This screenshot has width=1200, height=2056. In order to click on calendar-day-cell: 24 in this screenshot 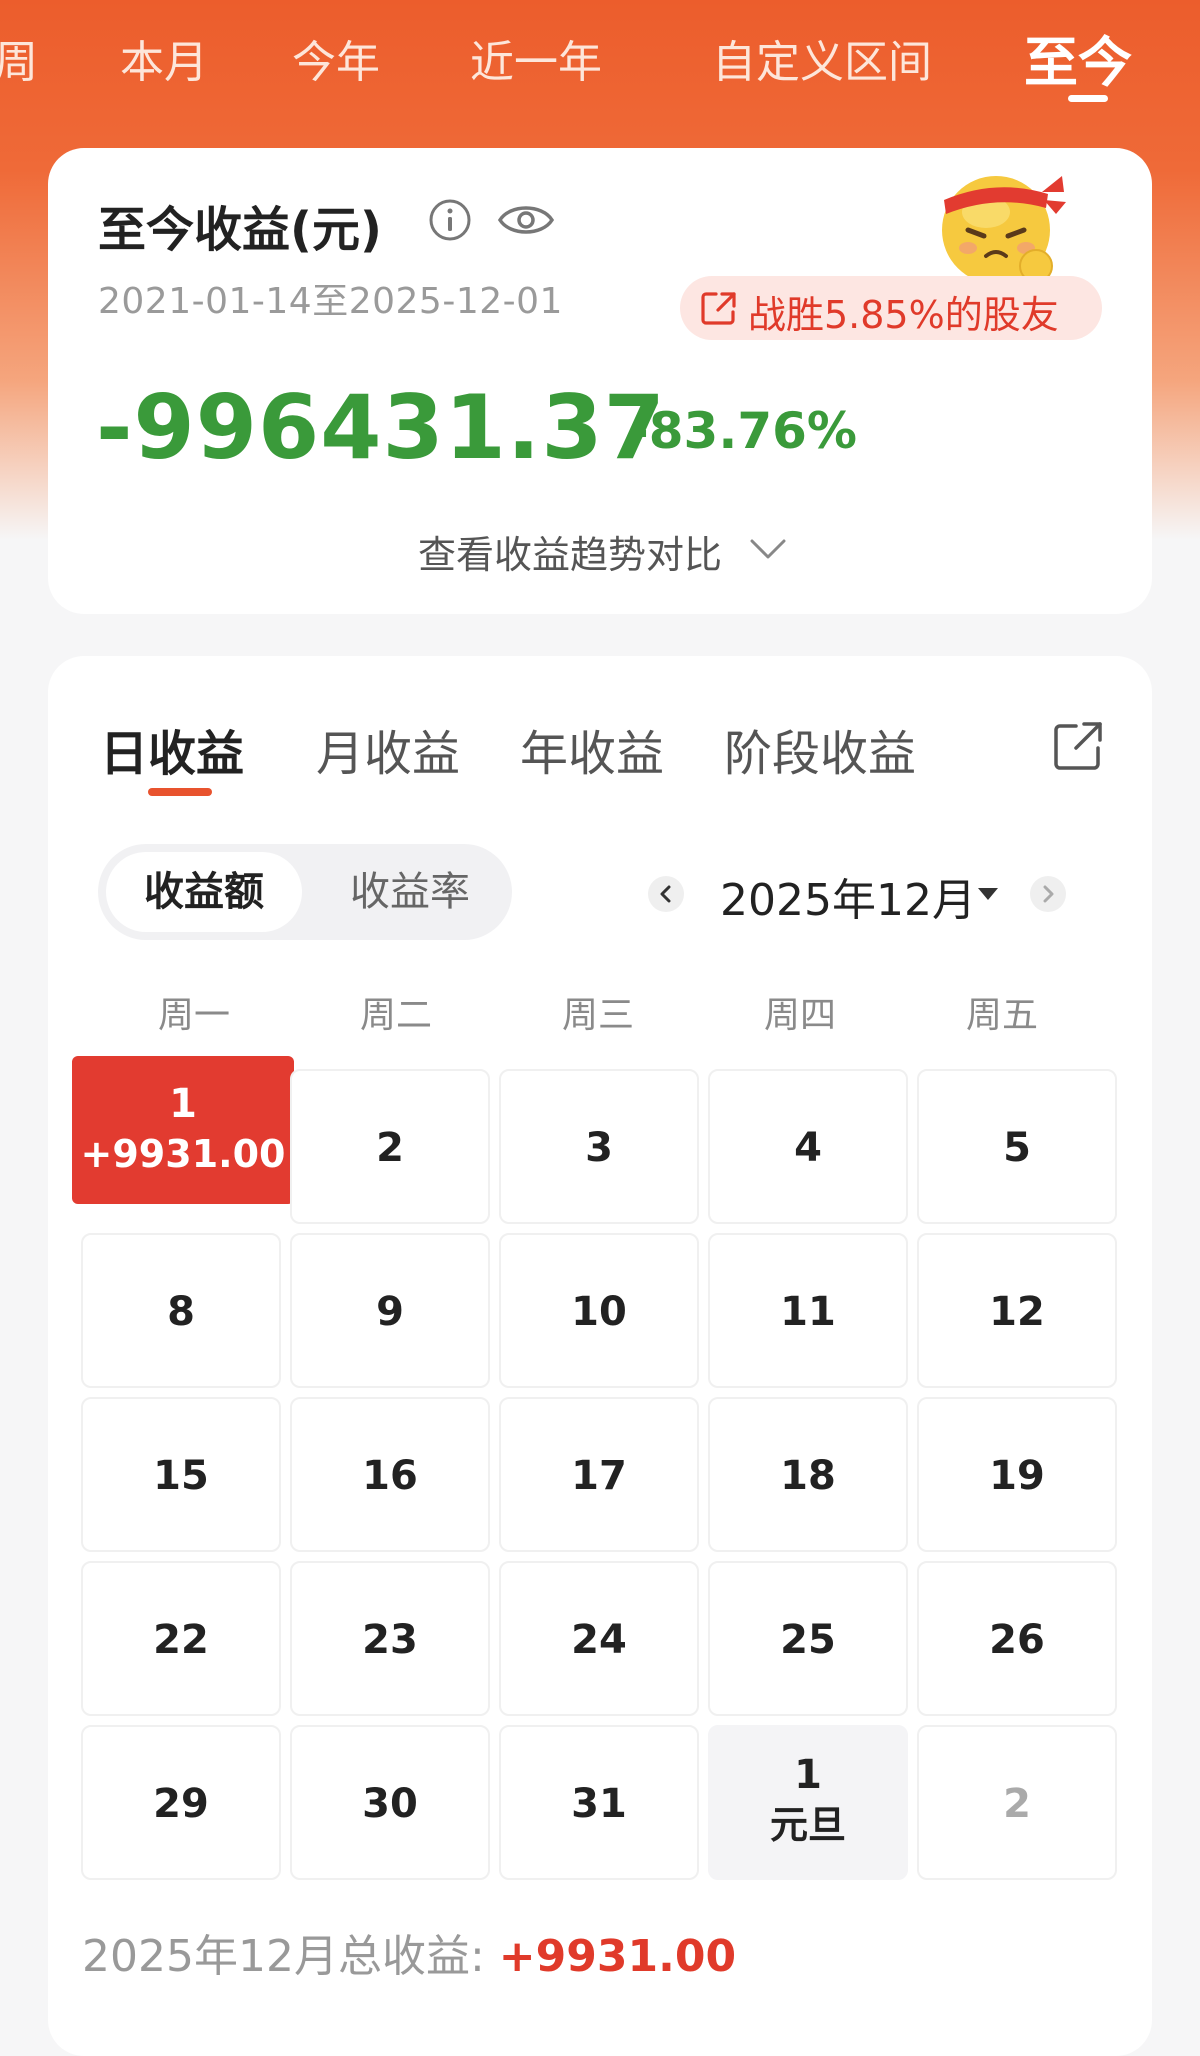, I will do `click(599, 1638)`.